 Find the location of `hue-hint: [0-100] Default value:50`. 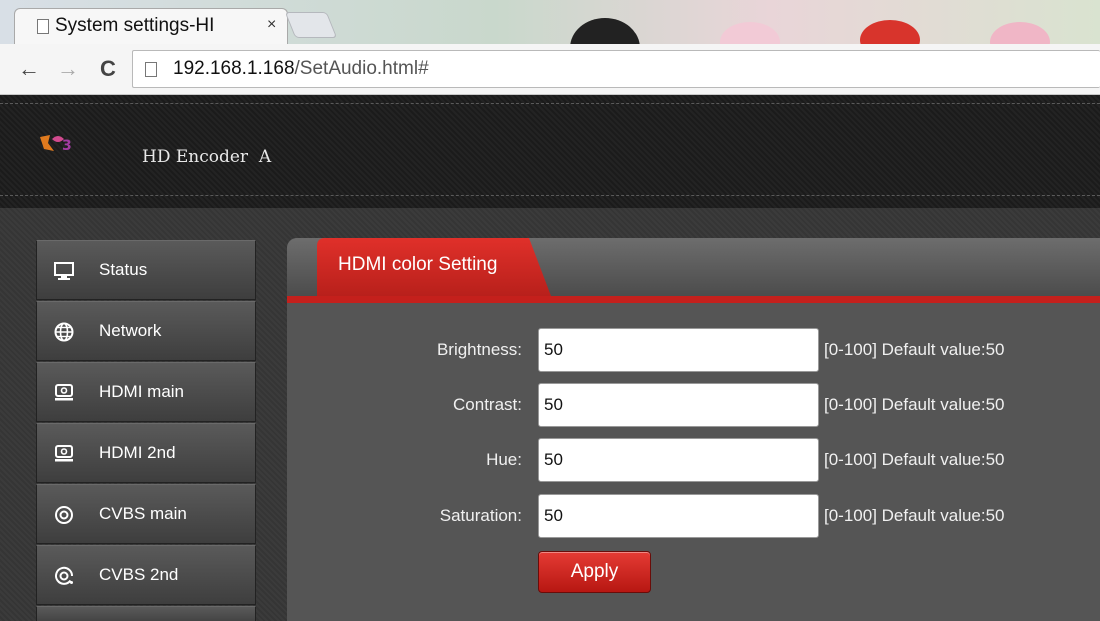

hue-hint: [0-100] Default value:50 is located at coordinates (914, 459).